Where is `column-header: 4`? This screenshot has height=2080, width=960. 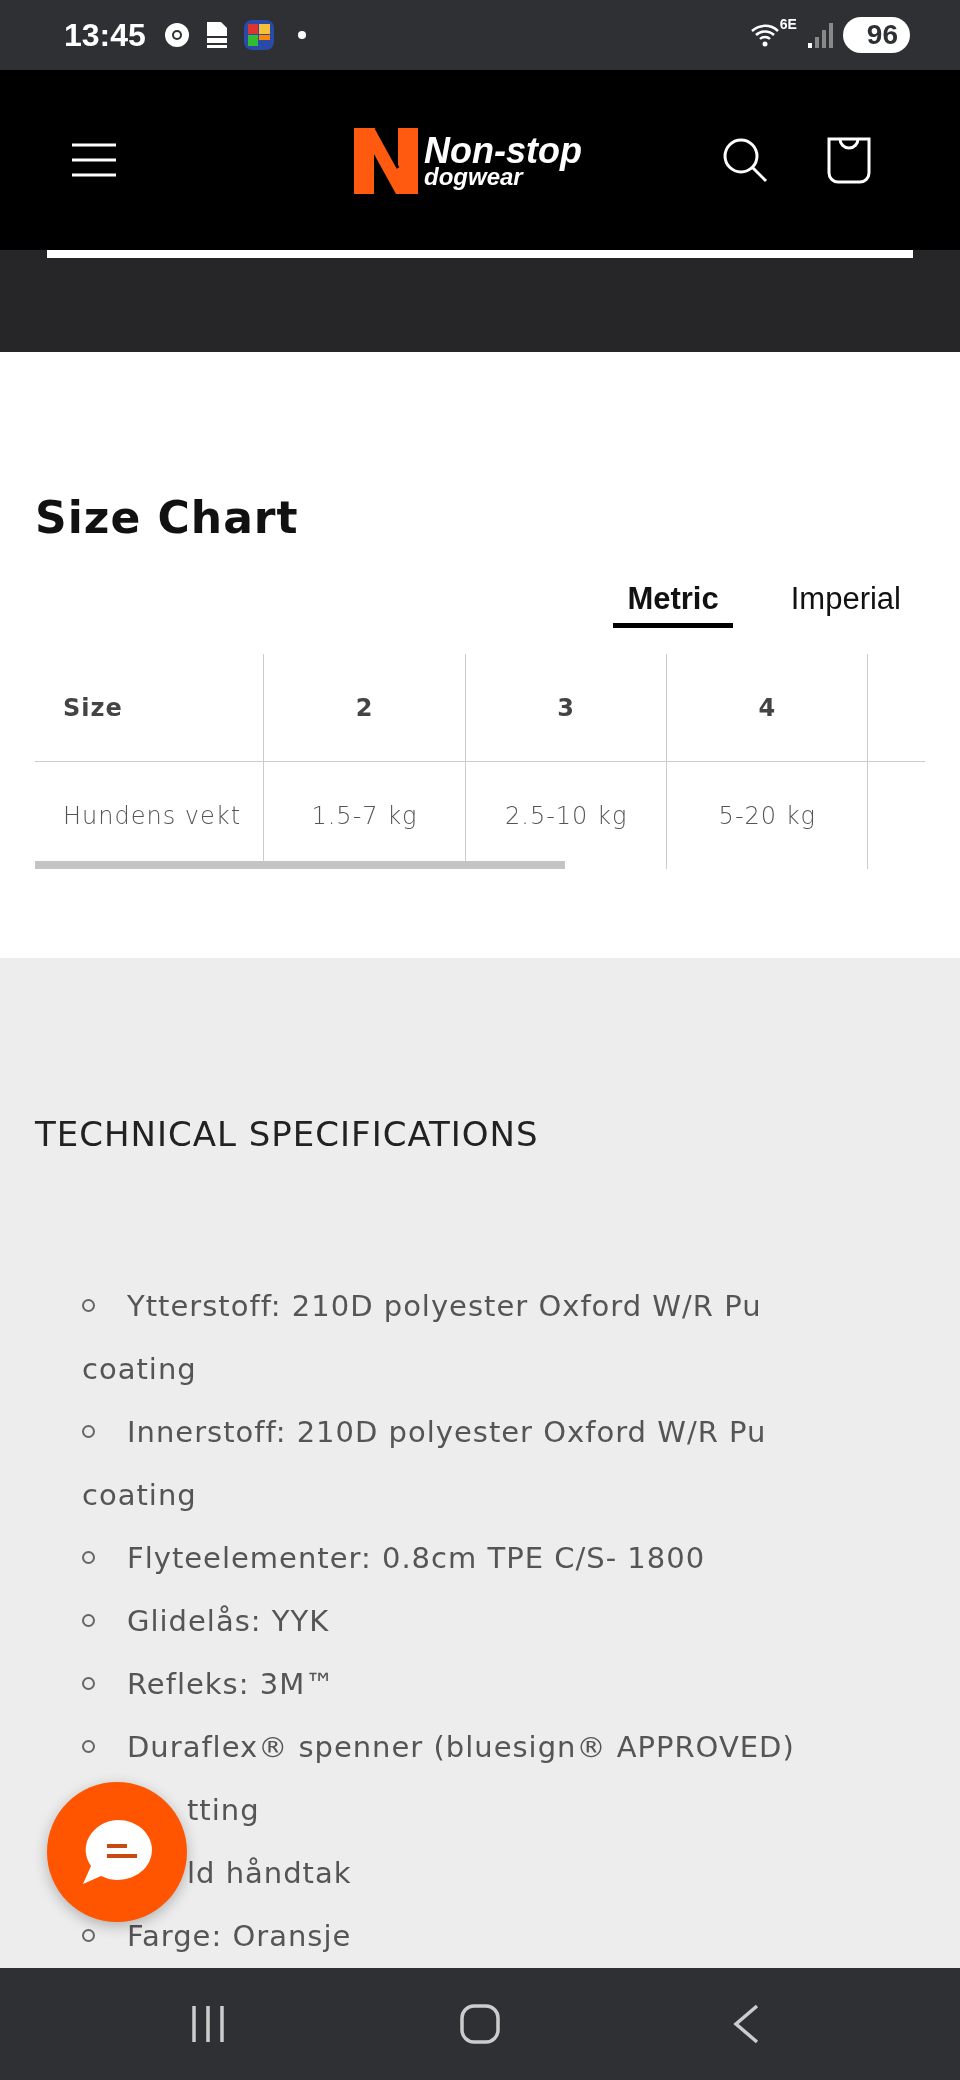
column-header: 4 is located at coordinates (767, 708).